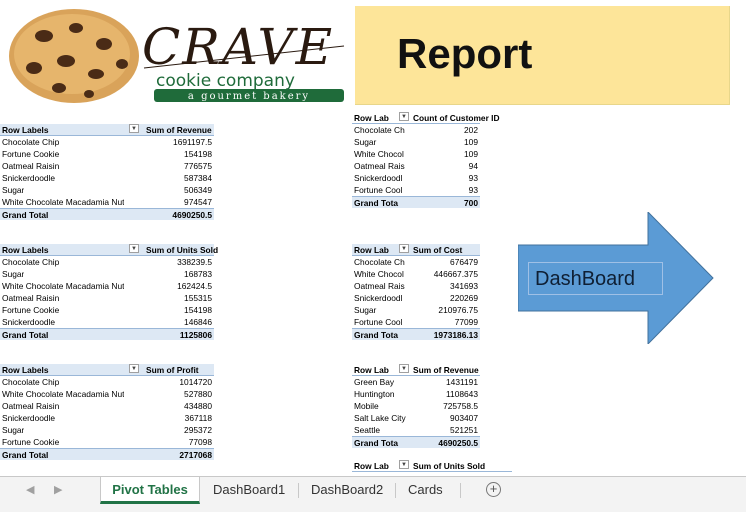 The image size is (746, 512). I want to click on value-header: Sum of Profit, so click(172, 370).